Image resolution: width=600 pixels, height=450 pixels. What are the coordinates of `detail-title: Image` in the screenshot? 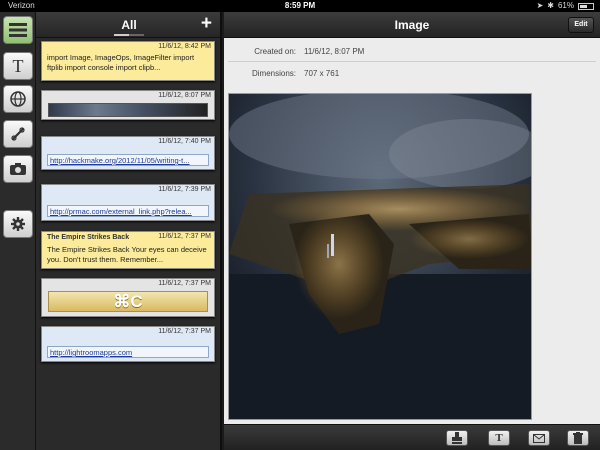 It's located at (412, 25).